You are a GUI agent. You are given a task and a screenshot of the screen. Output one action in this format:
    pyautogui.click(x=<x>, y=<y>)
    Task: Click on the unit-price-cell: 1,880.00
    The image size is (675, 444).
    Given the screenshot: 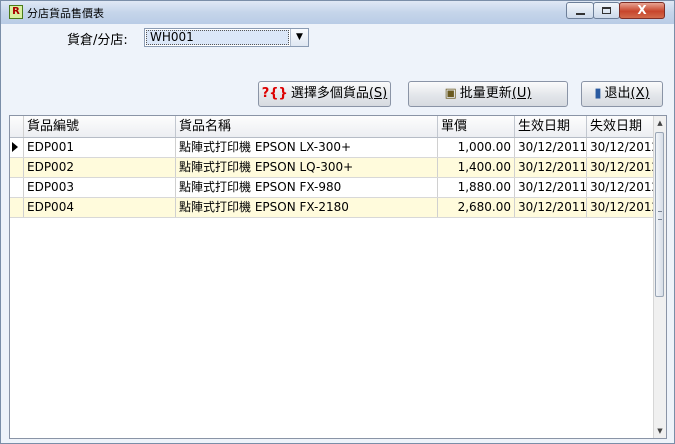 What is the action you would take?
    pyautogui.click(x=476, y=187)
    